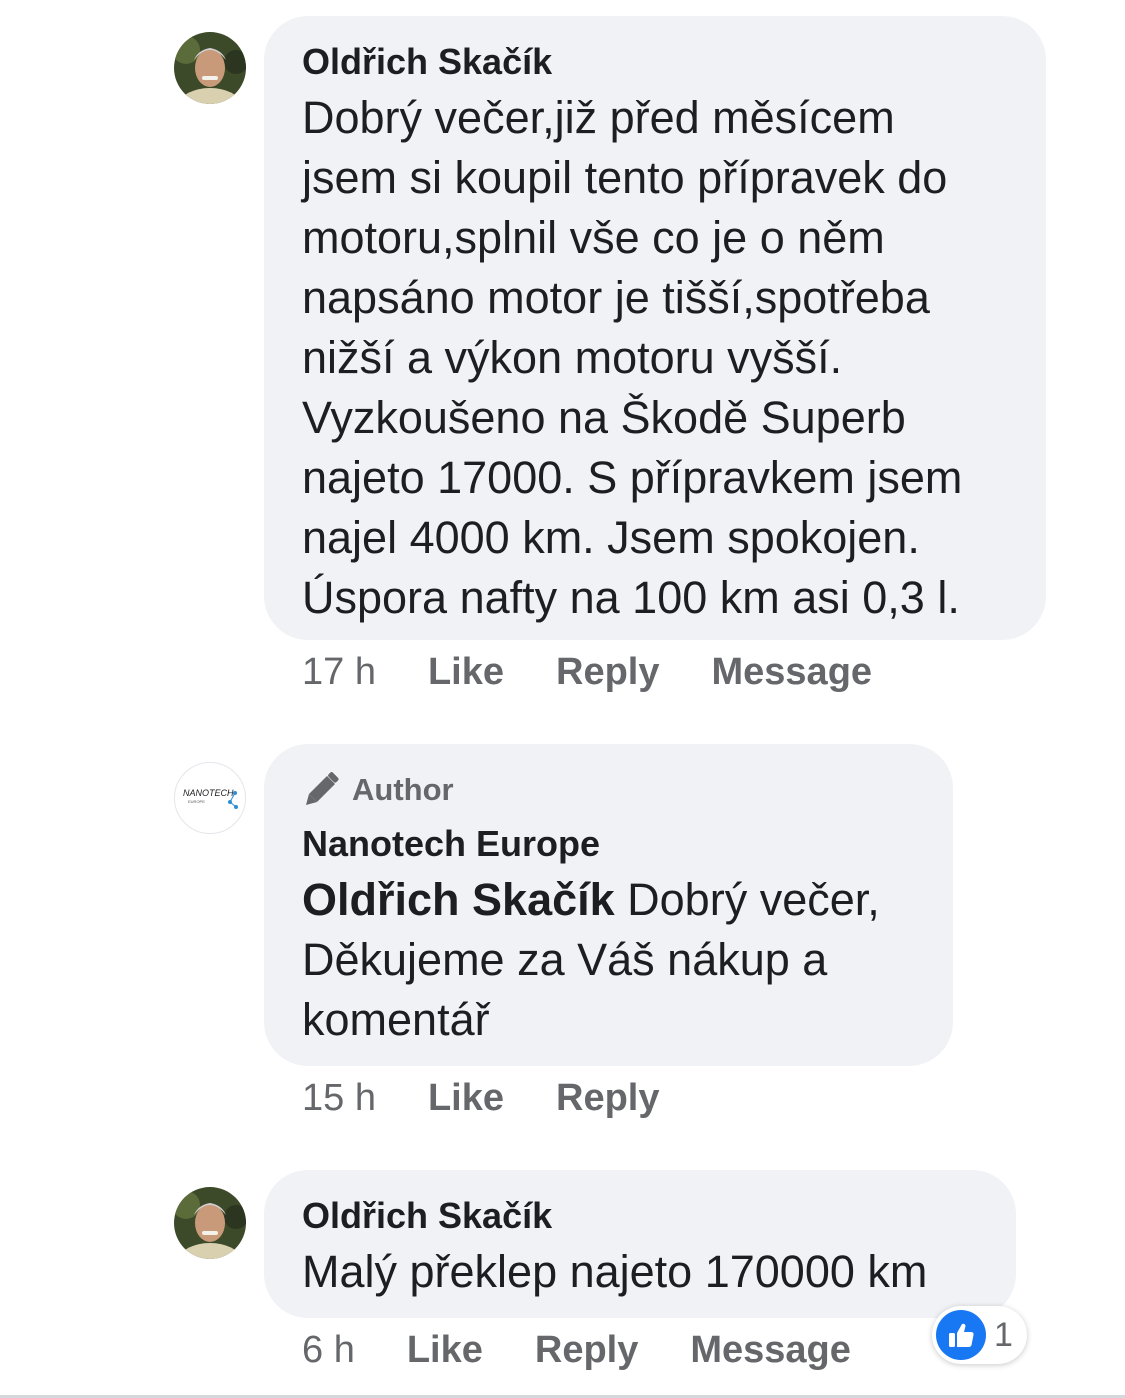 The width and height of the screenshot is (1125, 1398). I want to click on comment-actions: 17 h Like Reply Message, so click(613, 672).